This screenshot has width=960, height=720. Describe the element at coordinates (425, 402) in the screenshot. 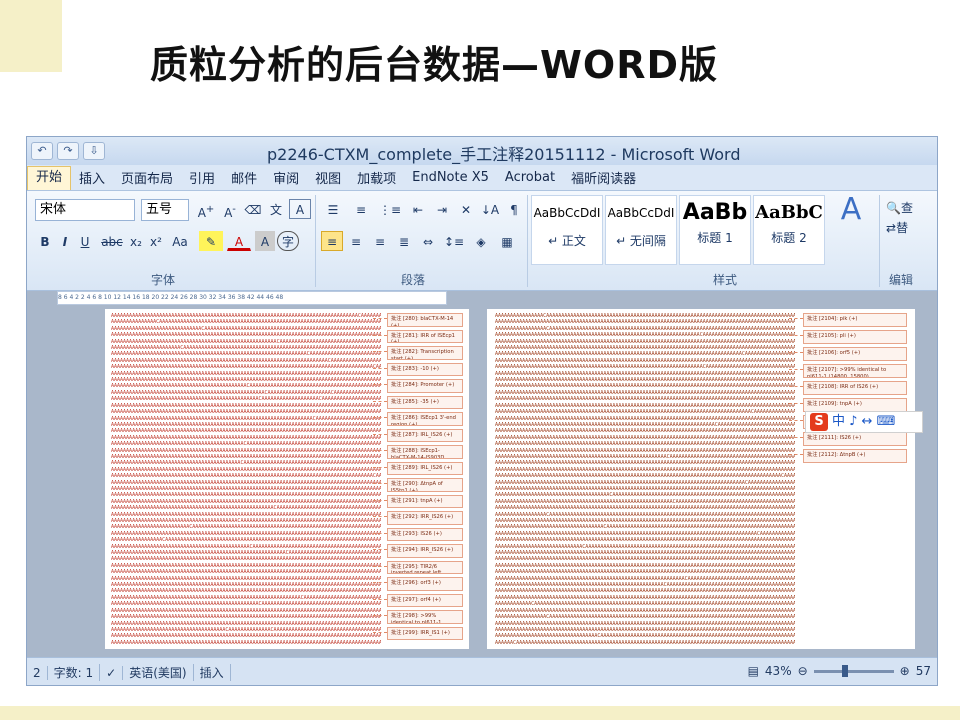

I see `comment-balloon: 批注 [285]: -35 (+)` at that location.